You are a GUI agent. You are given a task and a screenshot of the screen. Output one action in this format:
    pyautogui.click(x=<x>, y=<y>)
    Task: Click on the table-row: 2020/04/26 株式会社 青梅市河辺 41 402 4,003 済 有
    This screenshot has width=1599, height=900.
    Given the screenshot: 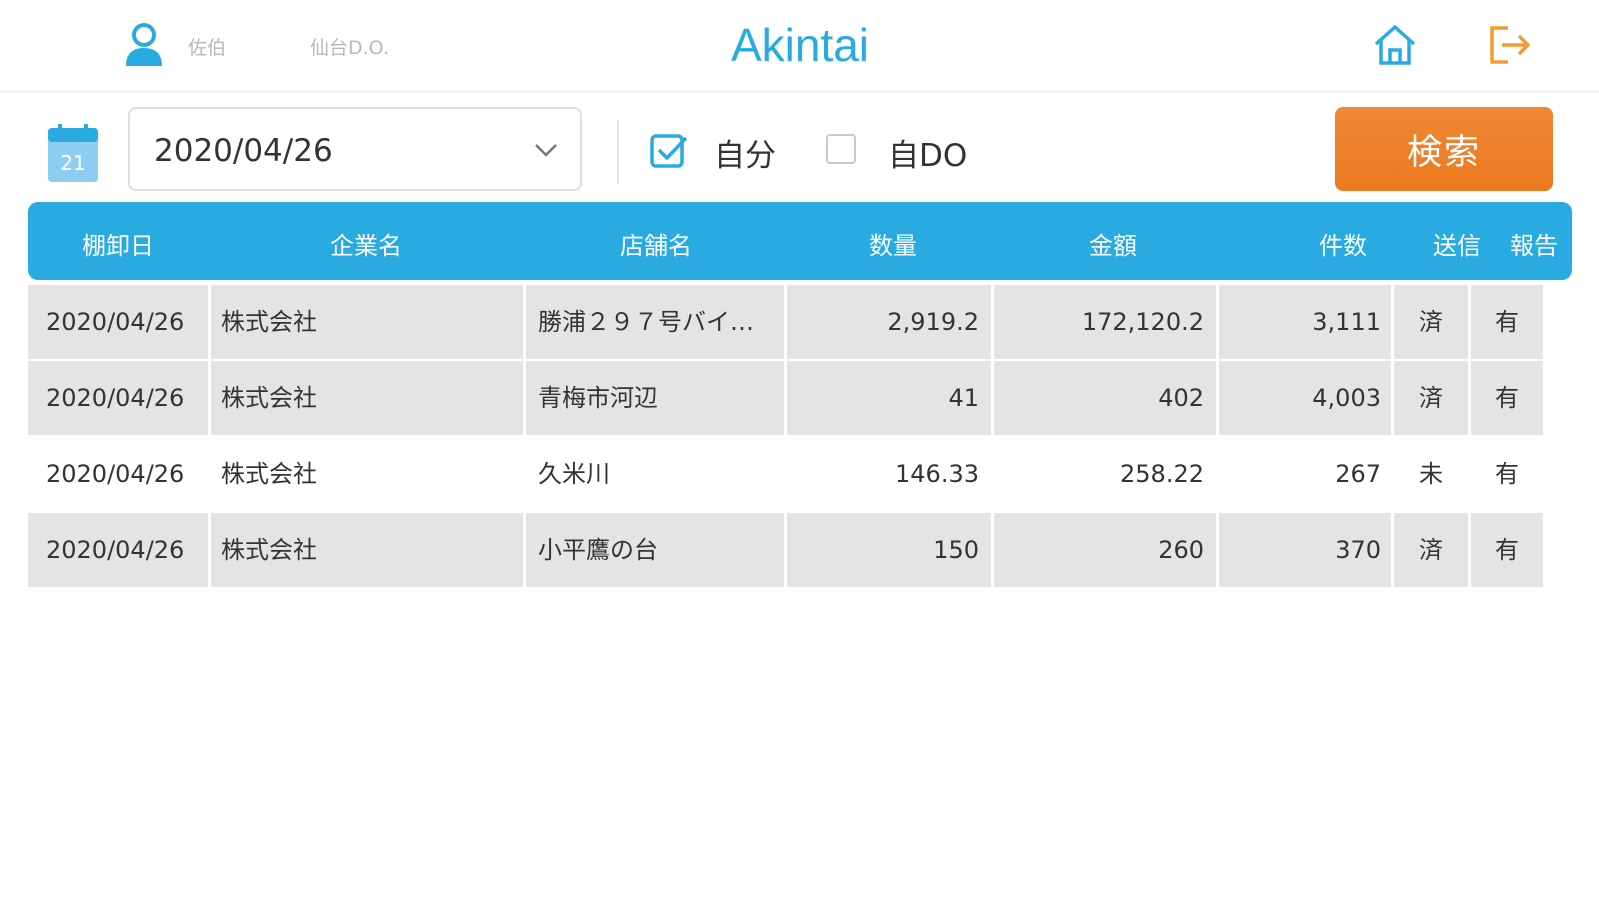 What is the action you would take?
    pyautogui.click(x=800, y=398)
    